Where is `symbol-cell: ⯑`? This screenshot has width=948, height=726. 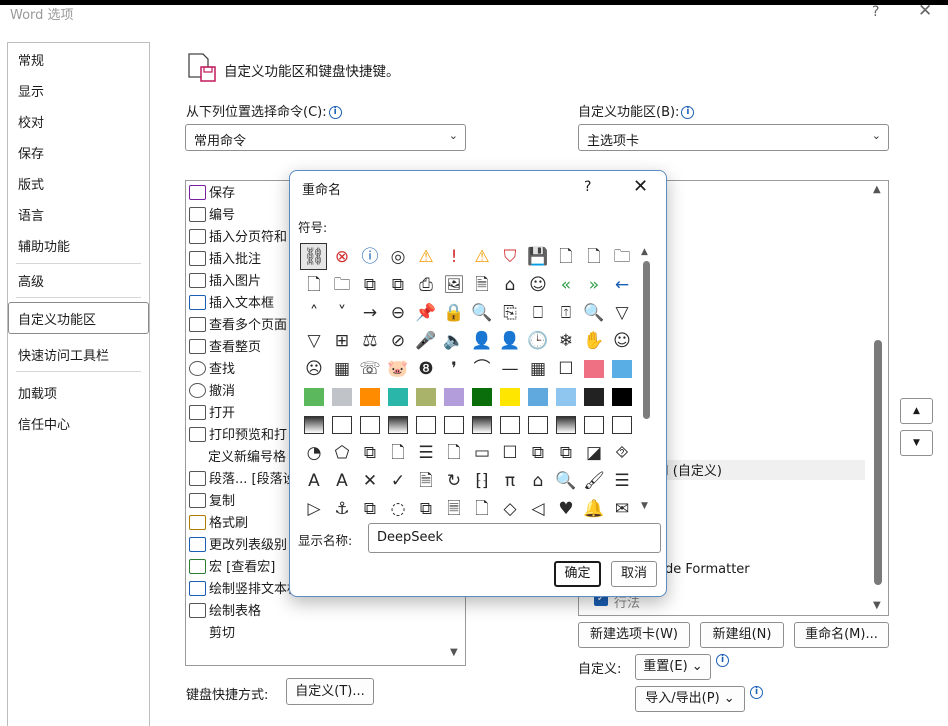
symbol-cell: ⯑ is located at coordinates (622, 453).